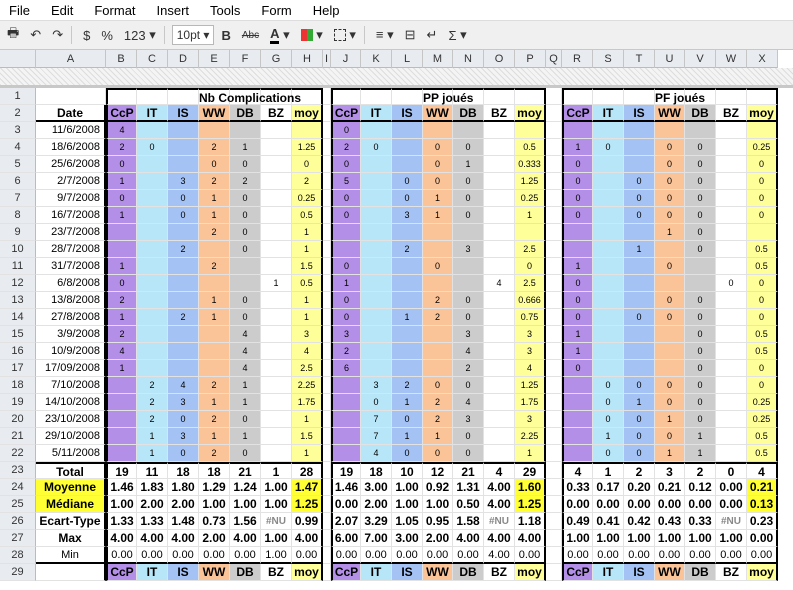  I want to click on pf-header-moy: moy, so click(762, 113).